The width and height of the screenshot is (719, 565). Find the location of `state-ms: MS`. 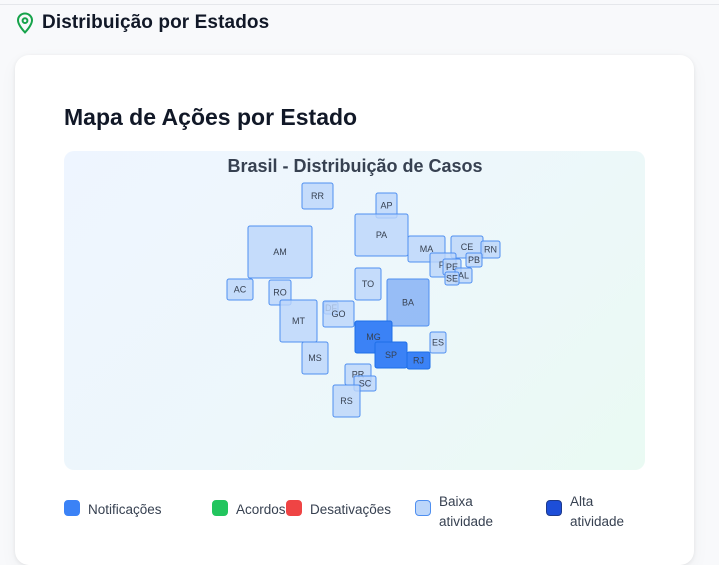

state-ms: MS is located at coordinates (315, 358).